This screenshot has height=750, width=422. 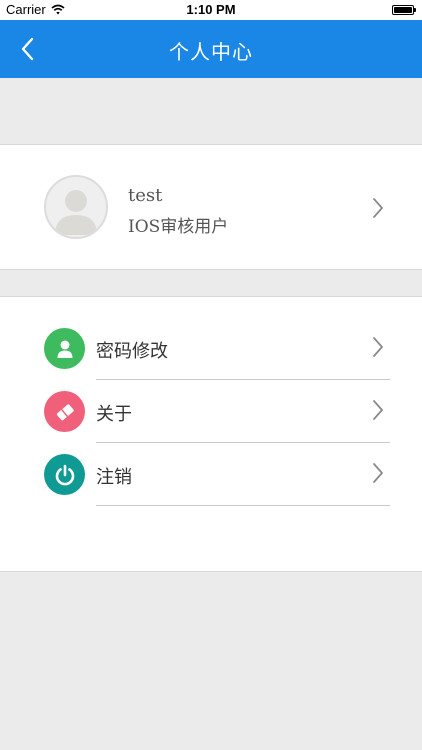 I want to click on status-time: 1:10 PM, so click(x=211, y=9).